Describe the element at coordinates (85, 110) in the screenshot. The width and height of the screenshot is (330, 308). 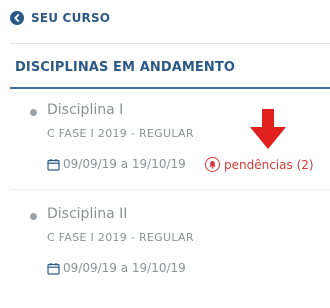
I see `course-name: Disciplina I` at that location.